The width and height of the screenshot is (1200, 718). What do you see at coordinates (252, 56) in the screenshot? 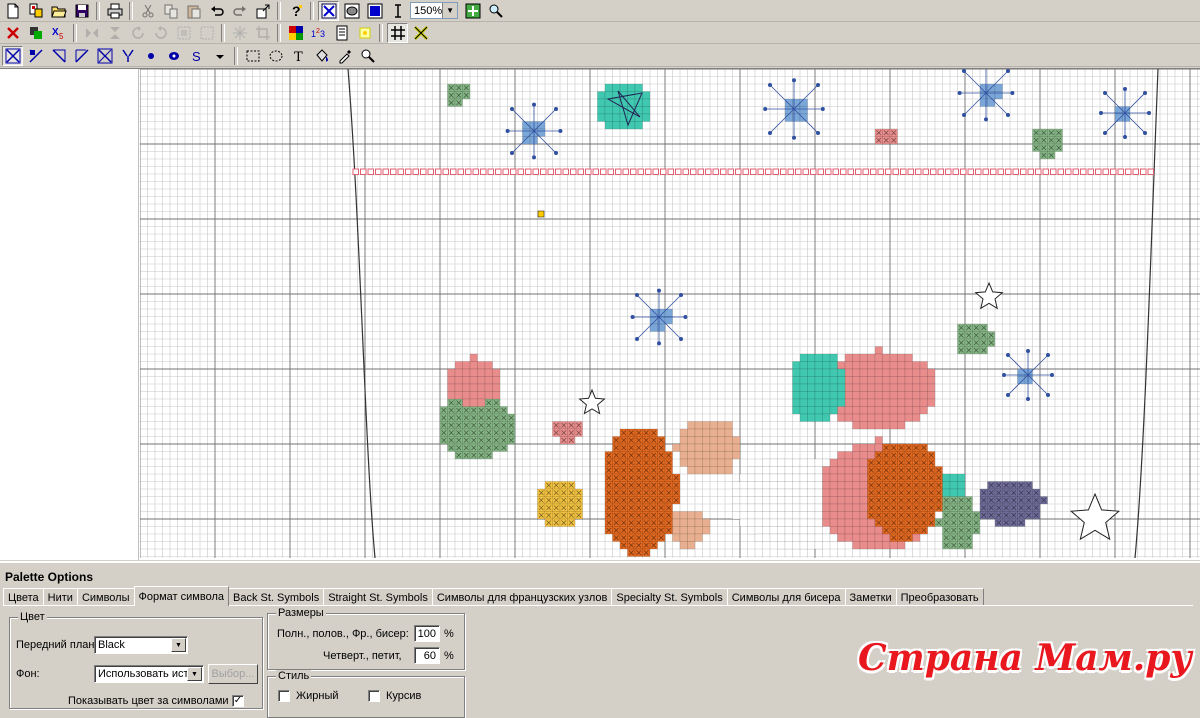
I see `rectangle-select-button` at bounding box center [252, 56].